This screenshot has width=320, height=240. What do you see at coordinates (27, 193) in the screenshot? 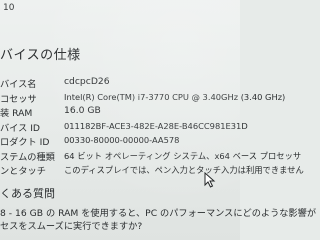
I see `faq-header: くある質問` at bounding box center [27, 193].